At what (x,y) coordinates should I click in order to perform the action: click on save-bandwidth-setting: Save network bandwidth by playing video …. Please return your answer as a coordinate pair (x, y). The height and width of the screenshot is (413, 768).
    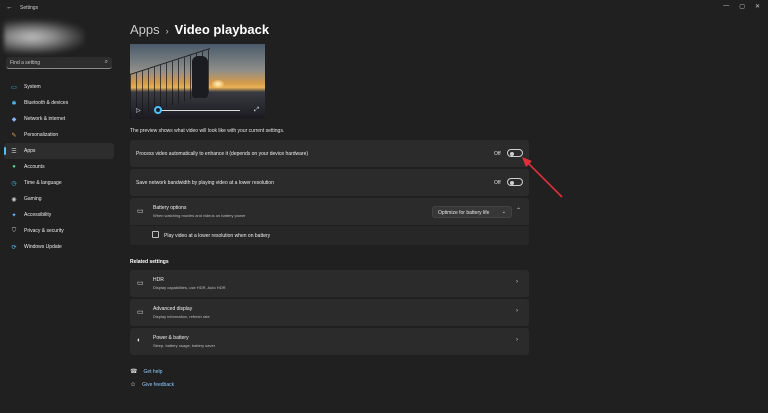
    Looking at the image, I should click on (329, 182).